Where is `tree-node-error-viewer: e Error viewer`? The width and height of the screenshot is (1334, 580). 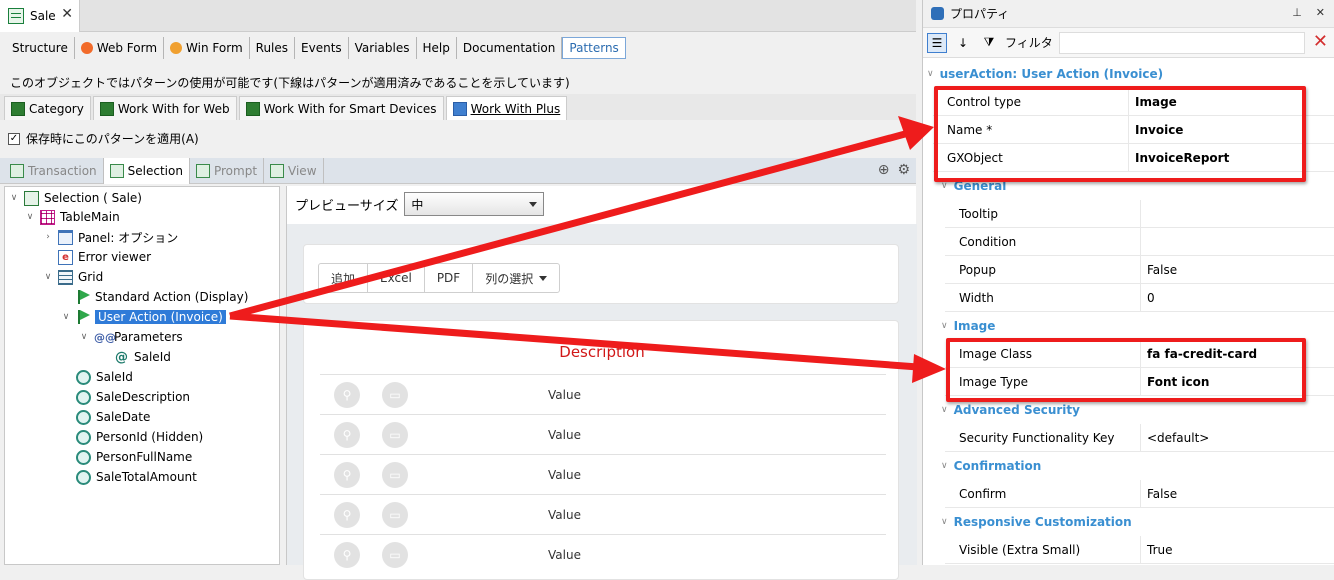 tree-node-error-viewer: e Error viewer is located at coordinates (97, 257).